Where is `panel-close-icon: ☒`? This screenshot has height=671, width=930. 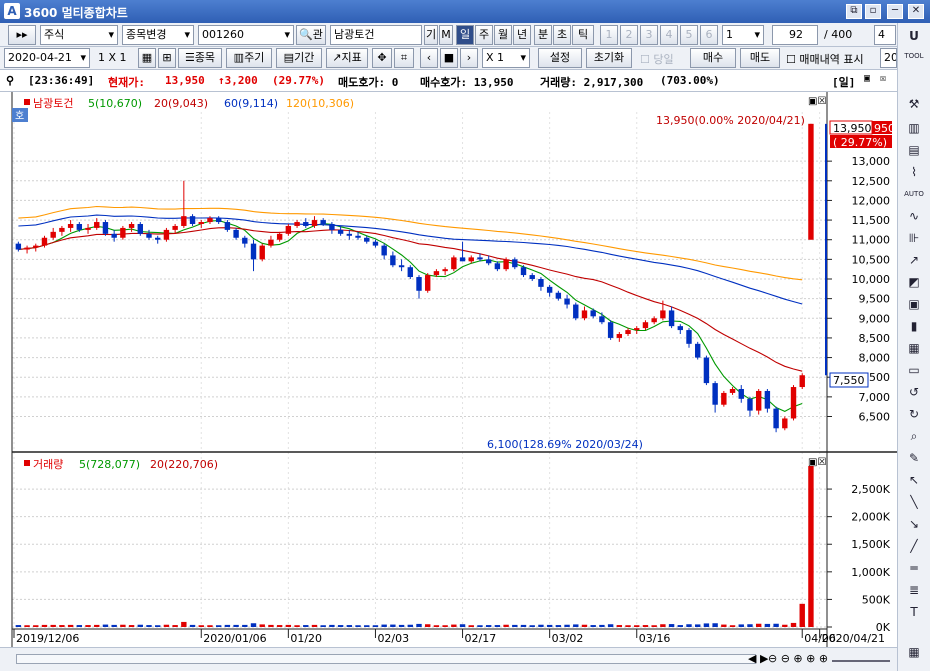 panel-close-icon: ☒ is located at coordinates (883, 78).